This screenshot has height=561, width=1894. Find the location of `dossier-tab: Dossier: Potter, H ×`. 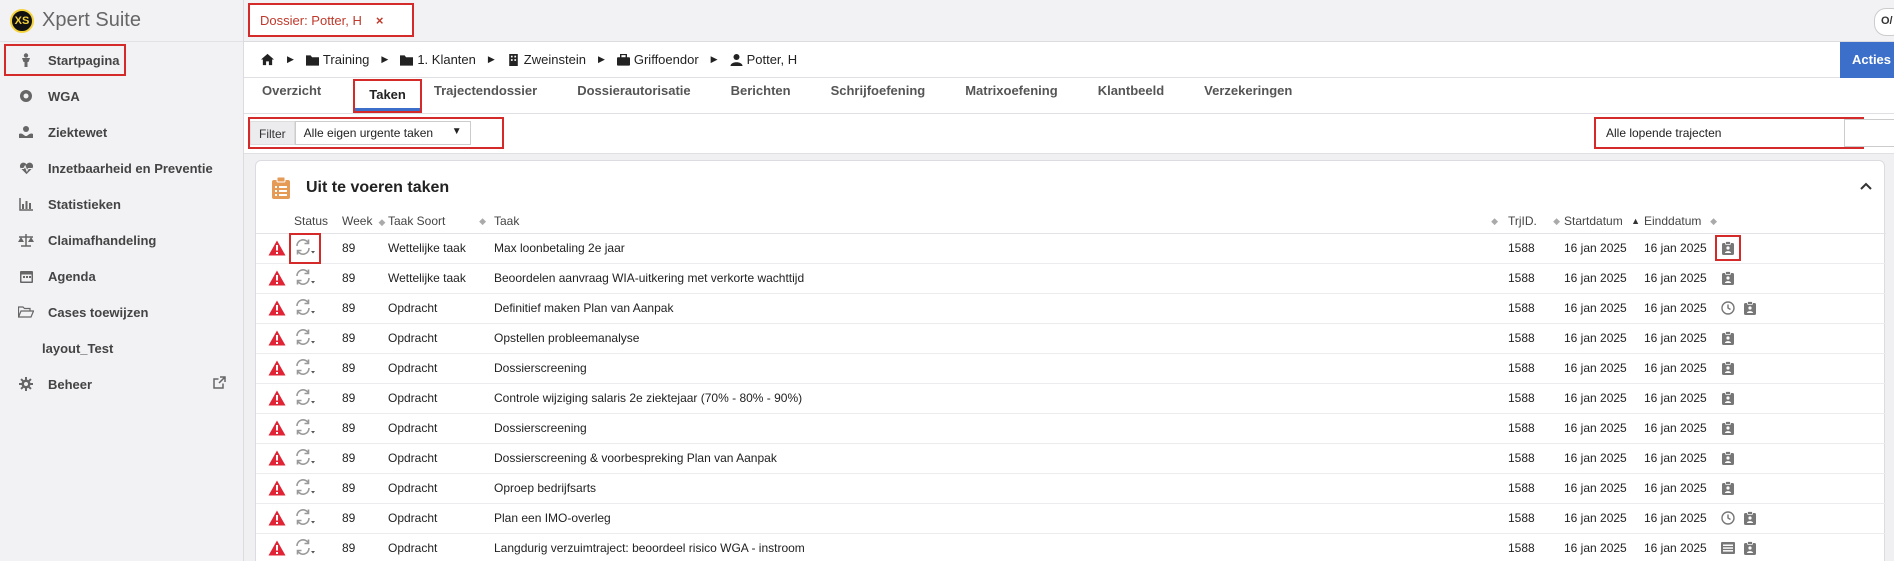

dossier-tab: Dossier: Potter, H × is located at coordinates (331, 20).